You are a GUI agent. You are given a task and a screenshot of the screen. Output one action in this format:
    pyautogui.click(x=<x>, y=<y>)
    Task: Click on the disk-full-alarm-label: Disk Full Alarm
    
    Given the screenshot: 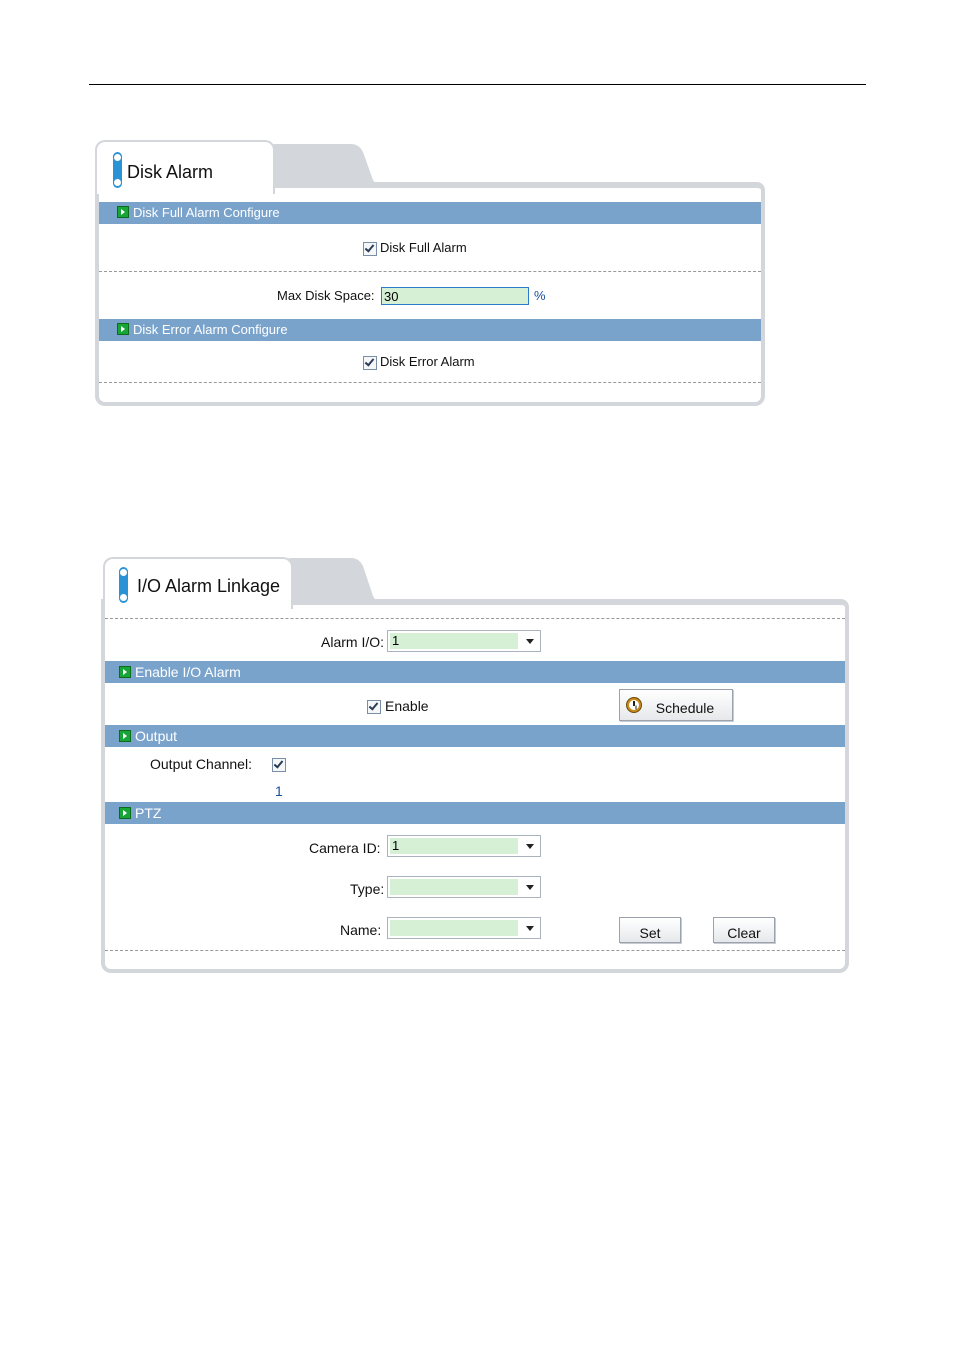 What is the action you would take?
    pyautogui.click(x=423, y=247)
    